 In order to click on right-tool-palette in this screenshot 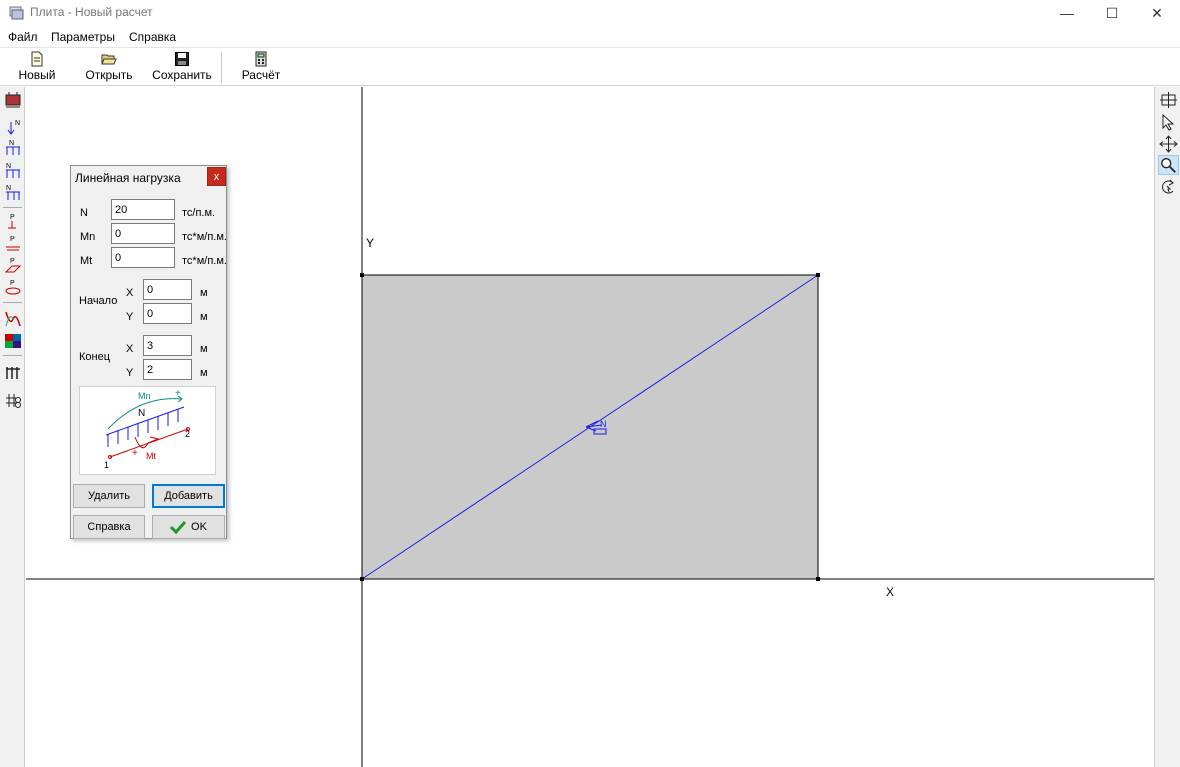, I will do `click(1167, 427)`.